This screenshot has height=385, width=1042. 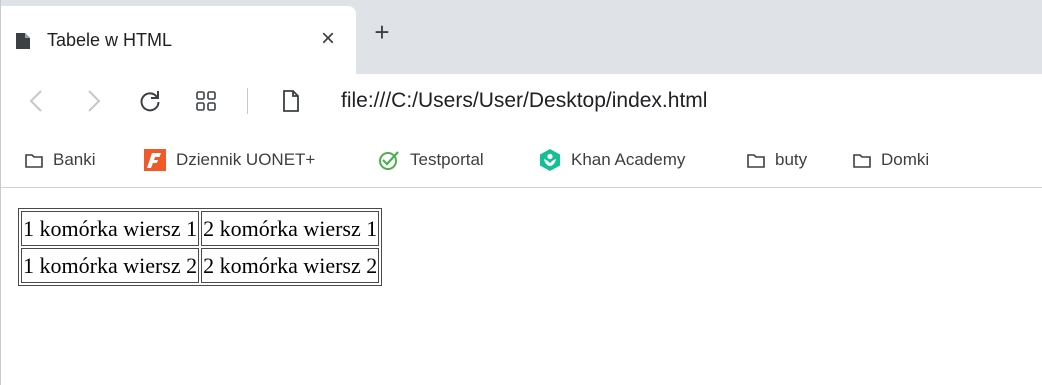 I want to click on tab-title: Tabele w HTML, so click(x=110, y=40).